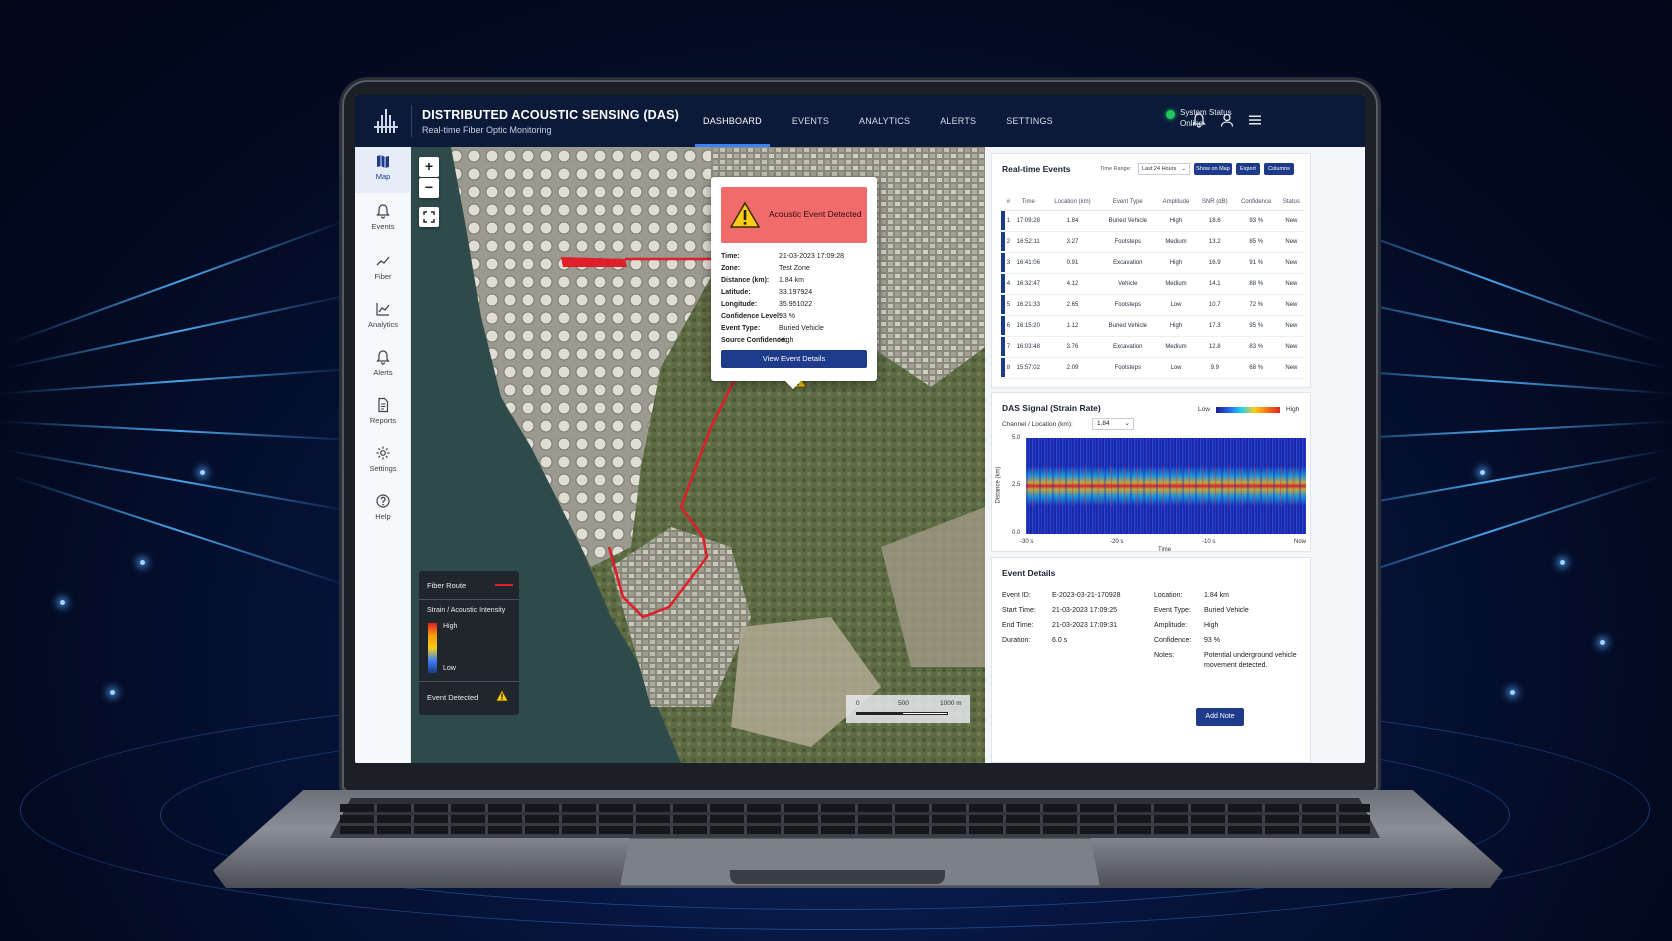 The height and width of the screenshot is (941, 1672). Describe the element at coordinates (383, 318) in the screenshot. I see `sidebar-item-analytics: Analytics` at that location.